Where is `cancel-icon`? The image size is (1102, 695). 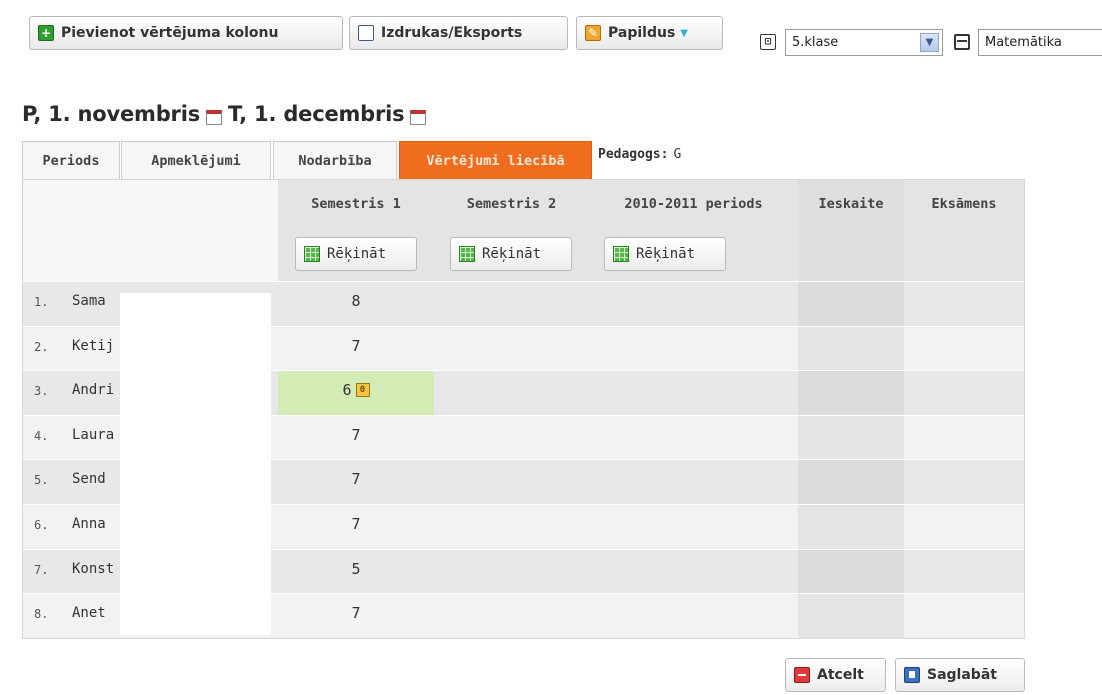
cancel-icon is located at coordinates (802, 675).